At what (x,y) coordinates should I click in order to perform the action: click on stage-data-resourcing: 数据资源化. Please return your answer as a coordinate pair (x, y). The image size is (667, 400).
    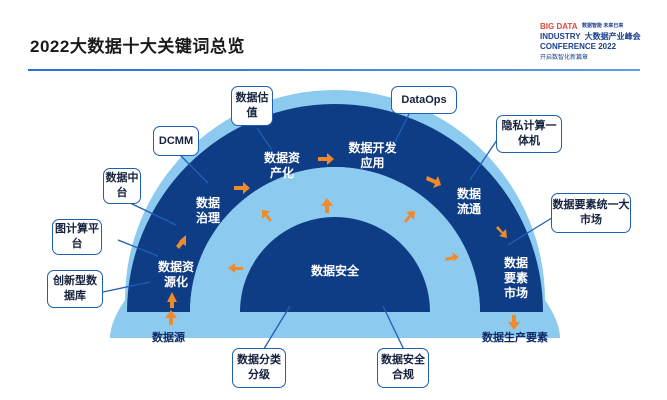
    Looking at the image, I should click on (175, 274).